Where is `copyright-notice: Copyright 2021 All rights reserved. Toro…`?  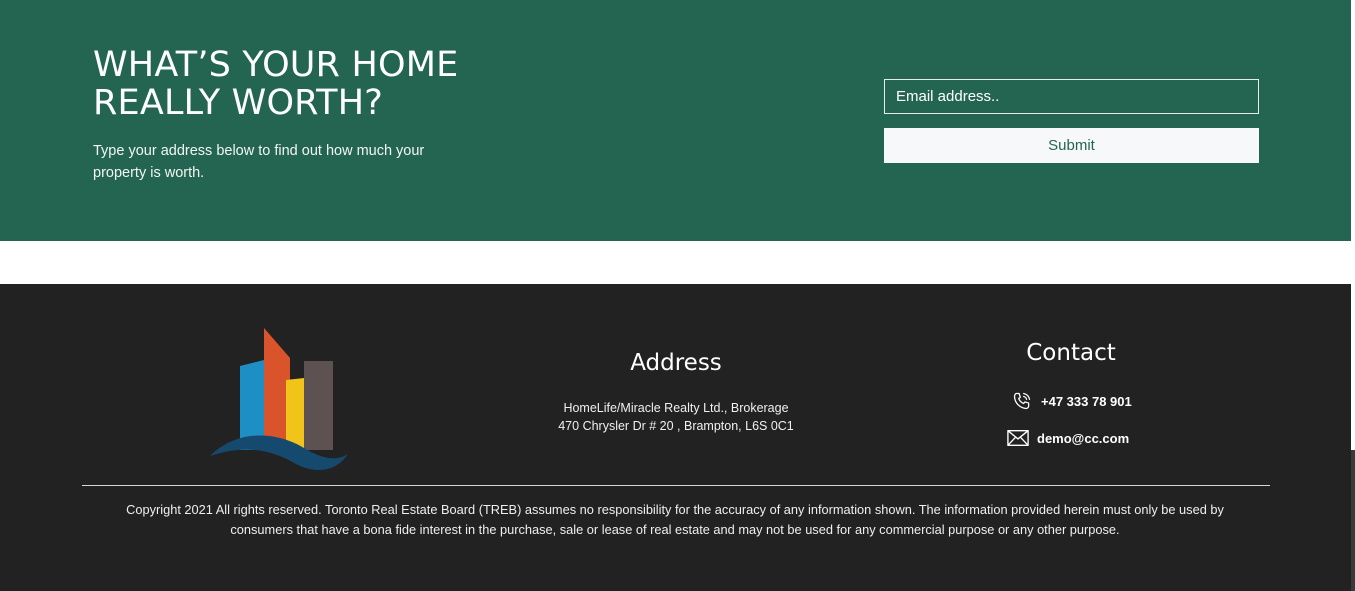
copyright-notice: Copyright 2021 All rights reserved. Toro… is located at coordinates (675, 519).